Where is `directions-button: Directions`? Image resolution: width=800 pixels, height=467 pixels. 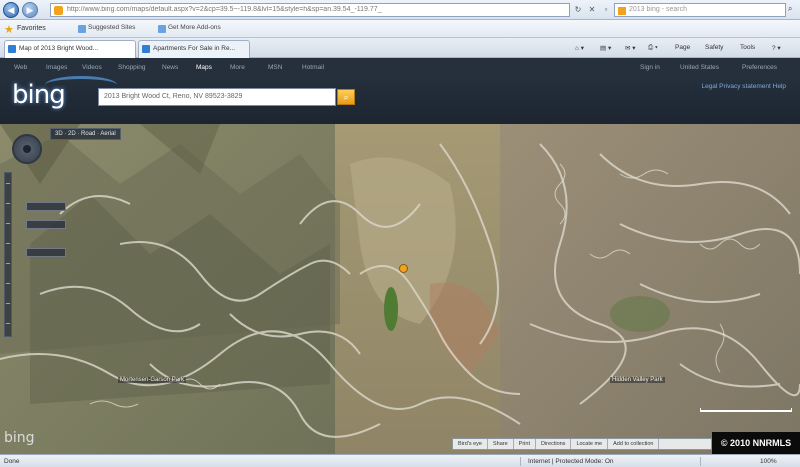 directions-button: Directions is located at coordinates (554, 444).